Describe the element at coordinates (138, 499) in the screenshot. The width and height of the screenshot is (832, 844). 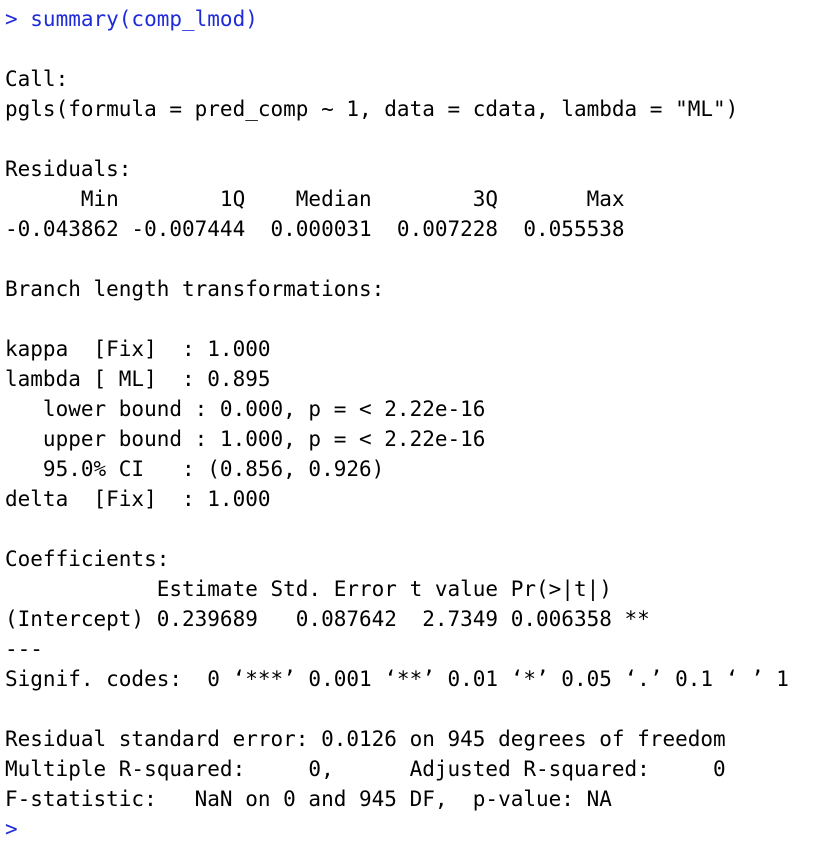
I see `delta-line: delta [Fix] : 1.000` at that location.